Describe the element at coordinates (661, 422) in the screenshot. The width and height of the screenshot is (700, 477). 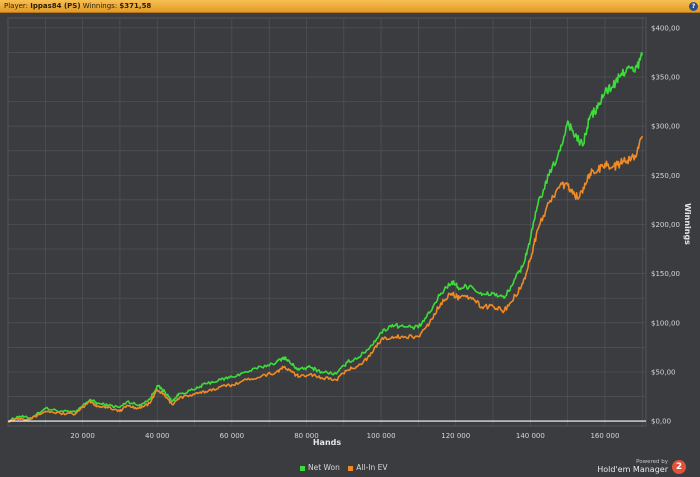
I see `y-tick-label: $0,00` at that location.